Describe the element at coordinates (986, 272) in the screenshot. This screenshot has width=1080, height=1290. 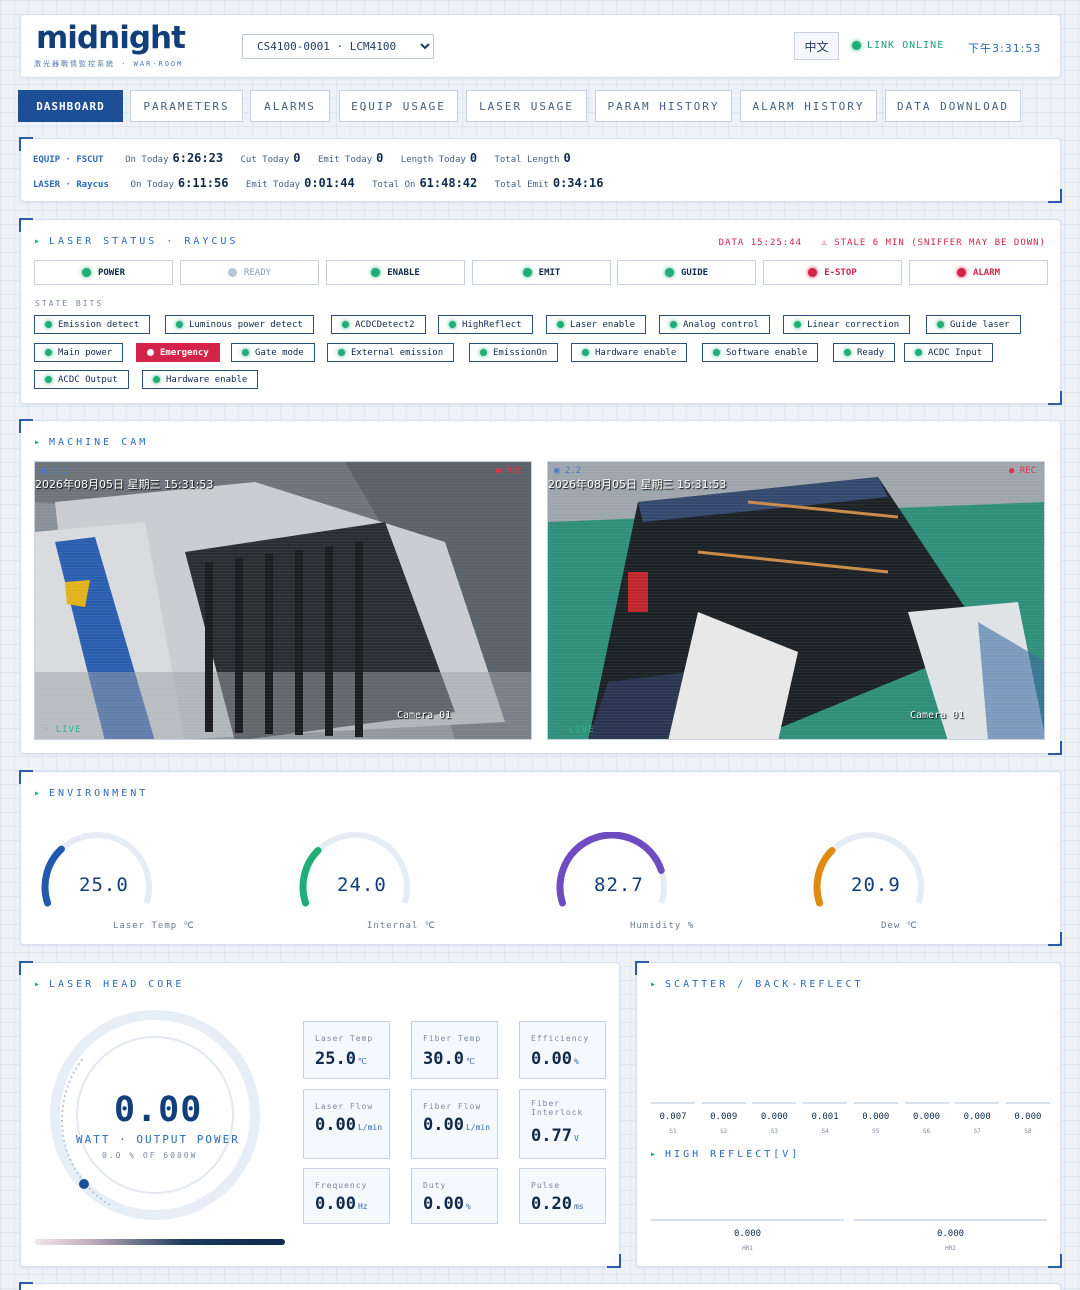
I see `status-pill-label: ALARM` at that location.